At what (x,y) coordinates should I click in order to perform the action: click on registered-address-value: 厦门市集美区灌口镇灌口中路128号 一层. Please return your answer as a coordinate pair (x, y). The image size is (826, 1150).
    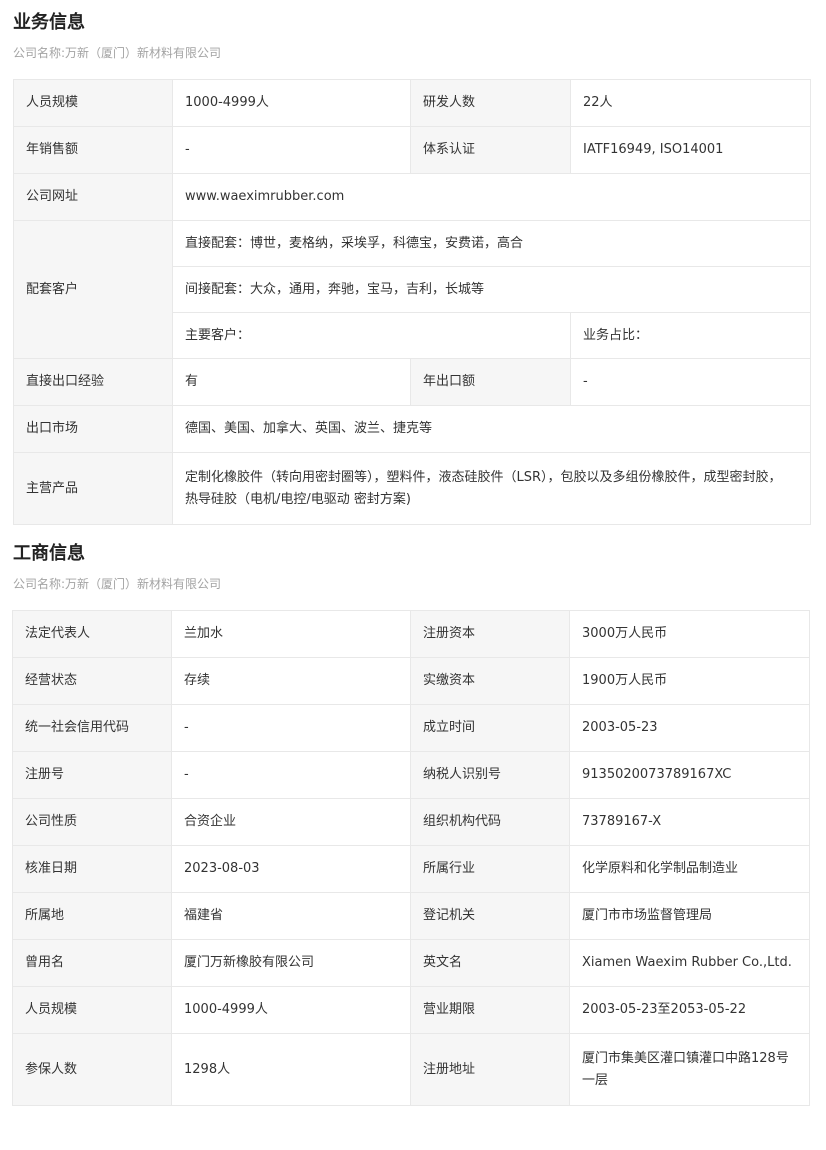
    Looking at the image, I should click on (689, 1069).